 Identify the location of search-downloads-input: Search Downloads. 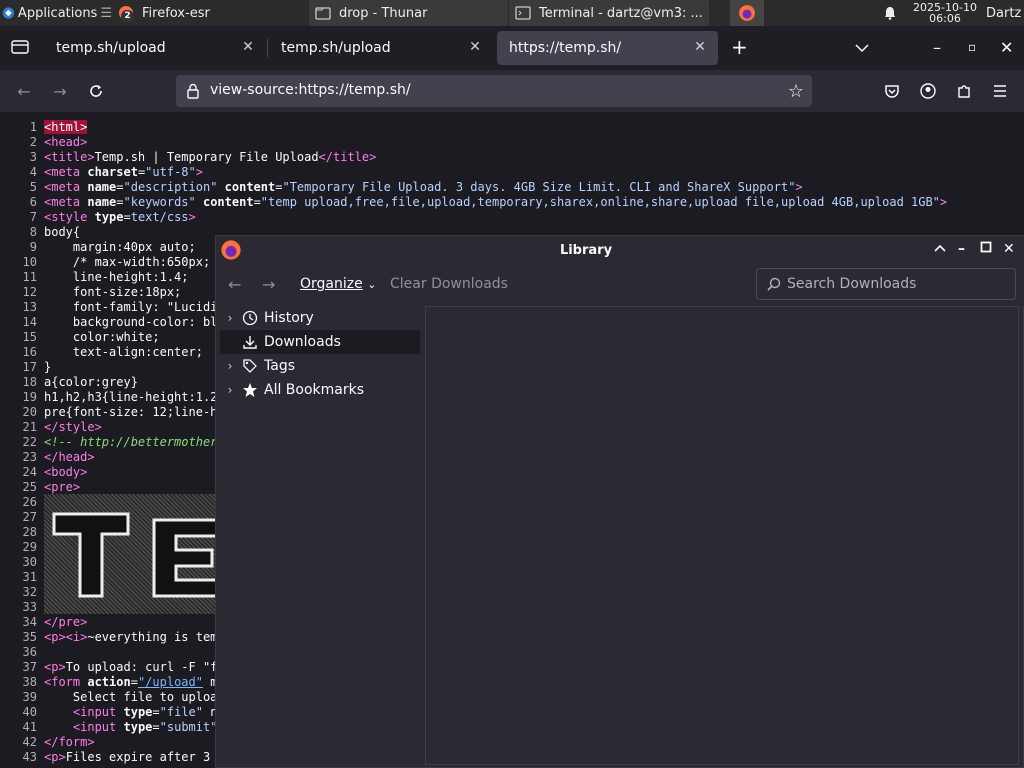
(886, 284).